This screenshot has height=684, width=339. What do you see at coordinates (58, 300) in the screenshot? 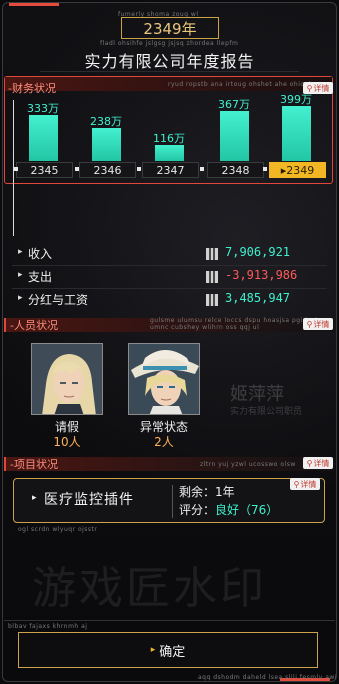
I see `stat-name: 分红与工资` at bounding box center [58, 300].